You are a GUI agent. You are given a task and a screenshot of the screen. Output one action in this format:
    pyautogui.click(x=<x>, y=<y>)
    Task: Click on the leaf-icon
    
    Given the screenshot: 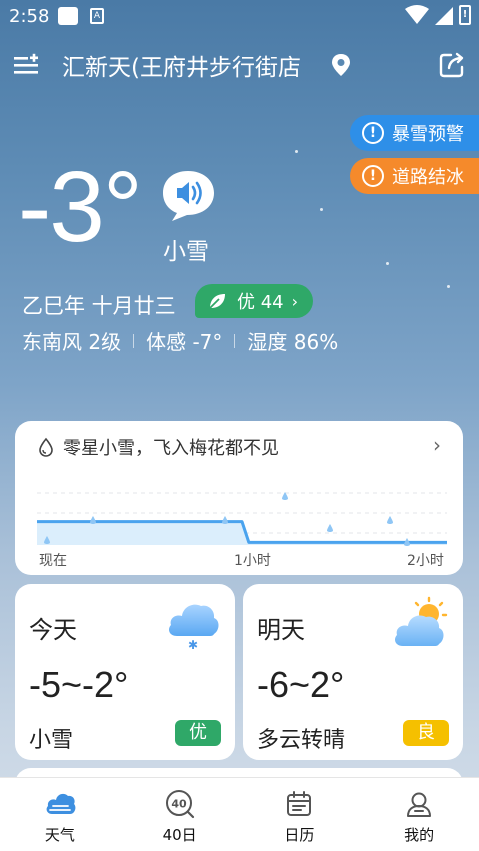 What is the action you would take?
    pyautogui.click(x=217, y=301)
    